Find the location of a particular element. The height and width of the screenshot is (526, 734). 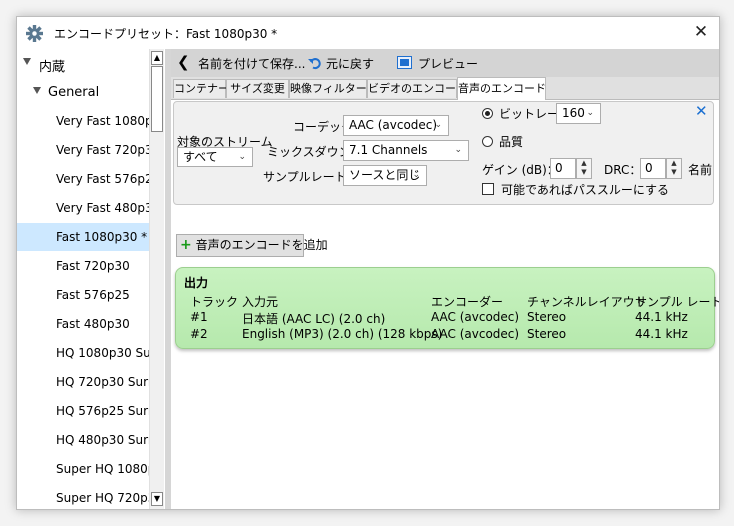

tab-audio-encode: 音声のエンコード is located at coordinates (501, 88).